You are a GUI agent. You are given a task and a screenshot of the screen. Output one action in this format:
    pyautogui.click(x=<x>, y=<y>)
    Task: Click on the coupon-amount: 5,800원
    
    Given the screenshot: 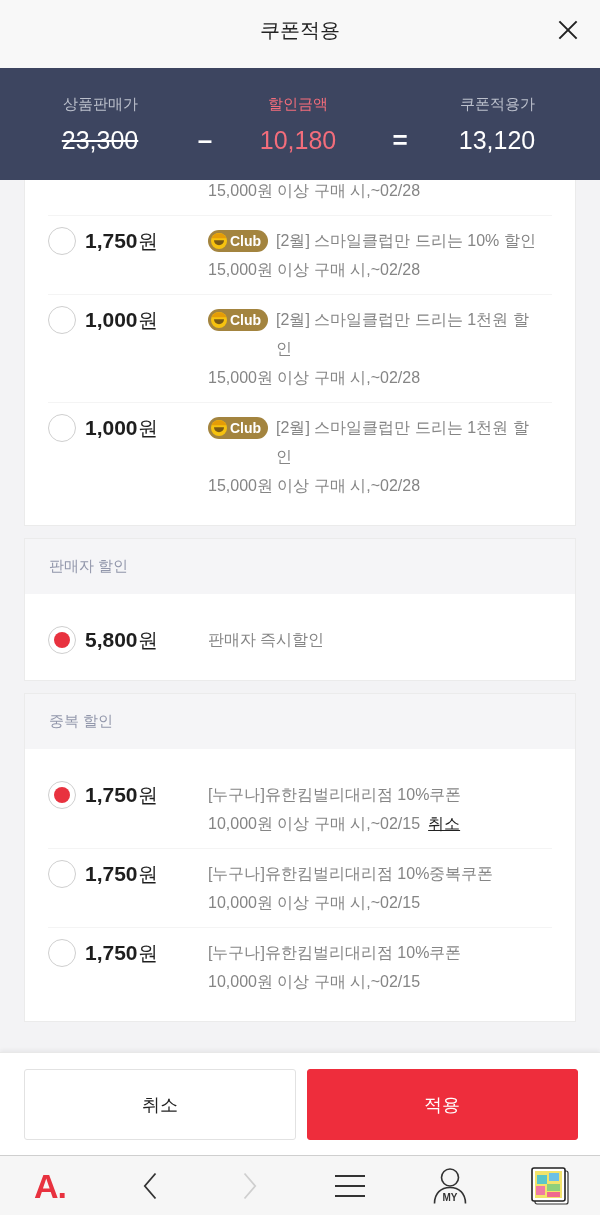 What is the action you would take?
    pyautogui.click(x=122, y=640)
    